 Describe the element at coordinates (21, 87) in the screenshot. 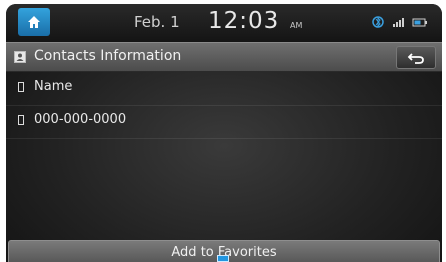

I see `name-marker-icon` at that location.